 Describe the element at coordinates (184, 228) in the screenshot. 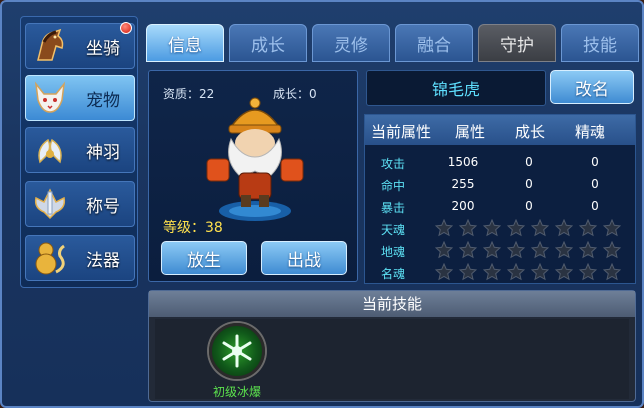

I see `level-prefix: 等级：` at that location.